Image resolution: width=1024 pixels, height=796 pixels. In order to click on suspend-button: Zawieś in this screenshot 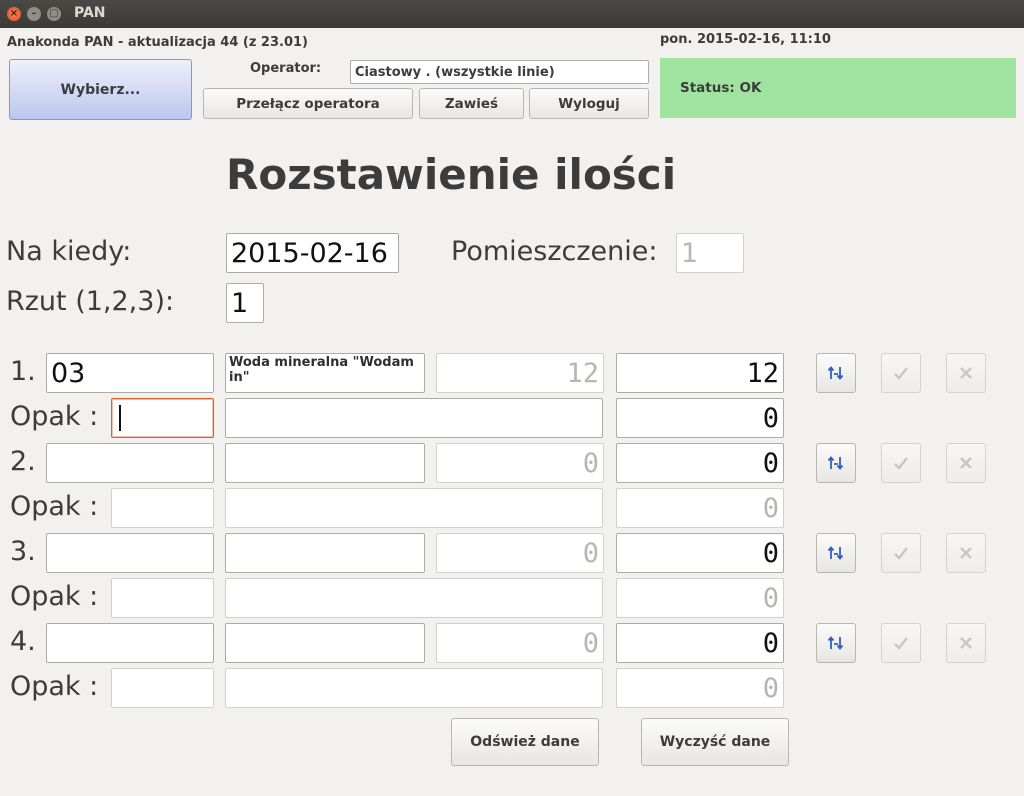, I will do `click(471, 103)`.